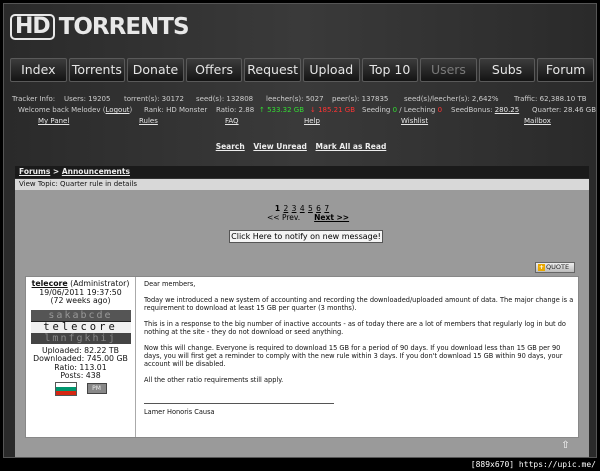 The height and width of the screenshot is (471, 600). What do you see at coordinates (124, 27) in the screenshot?
I see `logo-torrents: TORRENTS` at bounding box center [124, 27].